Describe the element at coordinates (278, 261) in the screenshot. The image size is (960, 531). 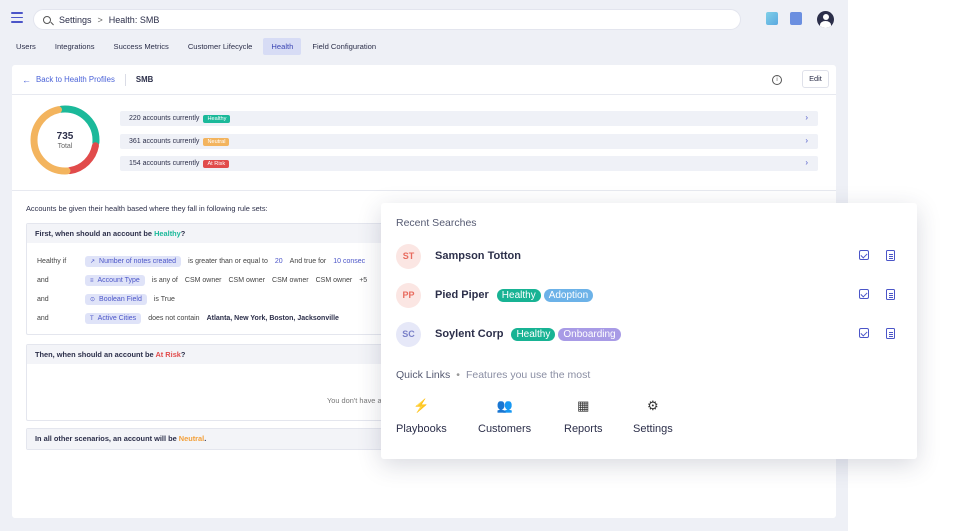
I see `condition-value: 20` at that location.